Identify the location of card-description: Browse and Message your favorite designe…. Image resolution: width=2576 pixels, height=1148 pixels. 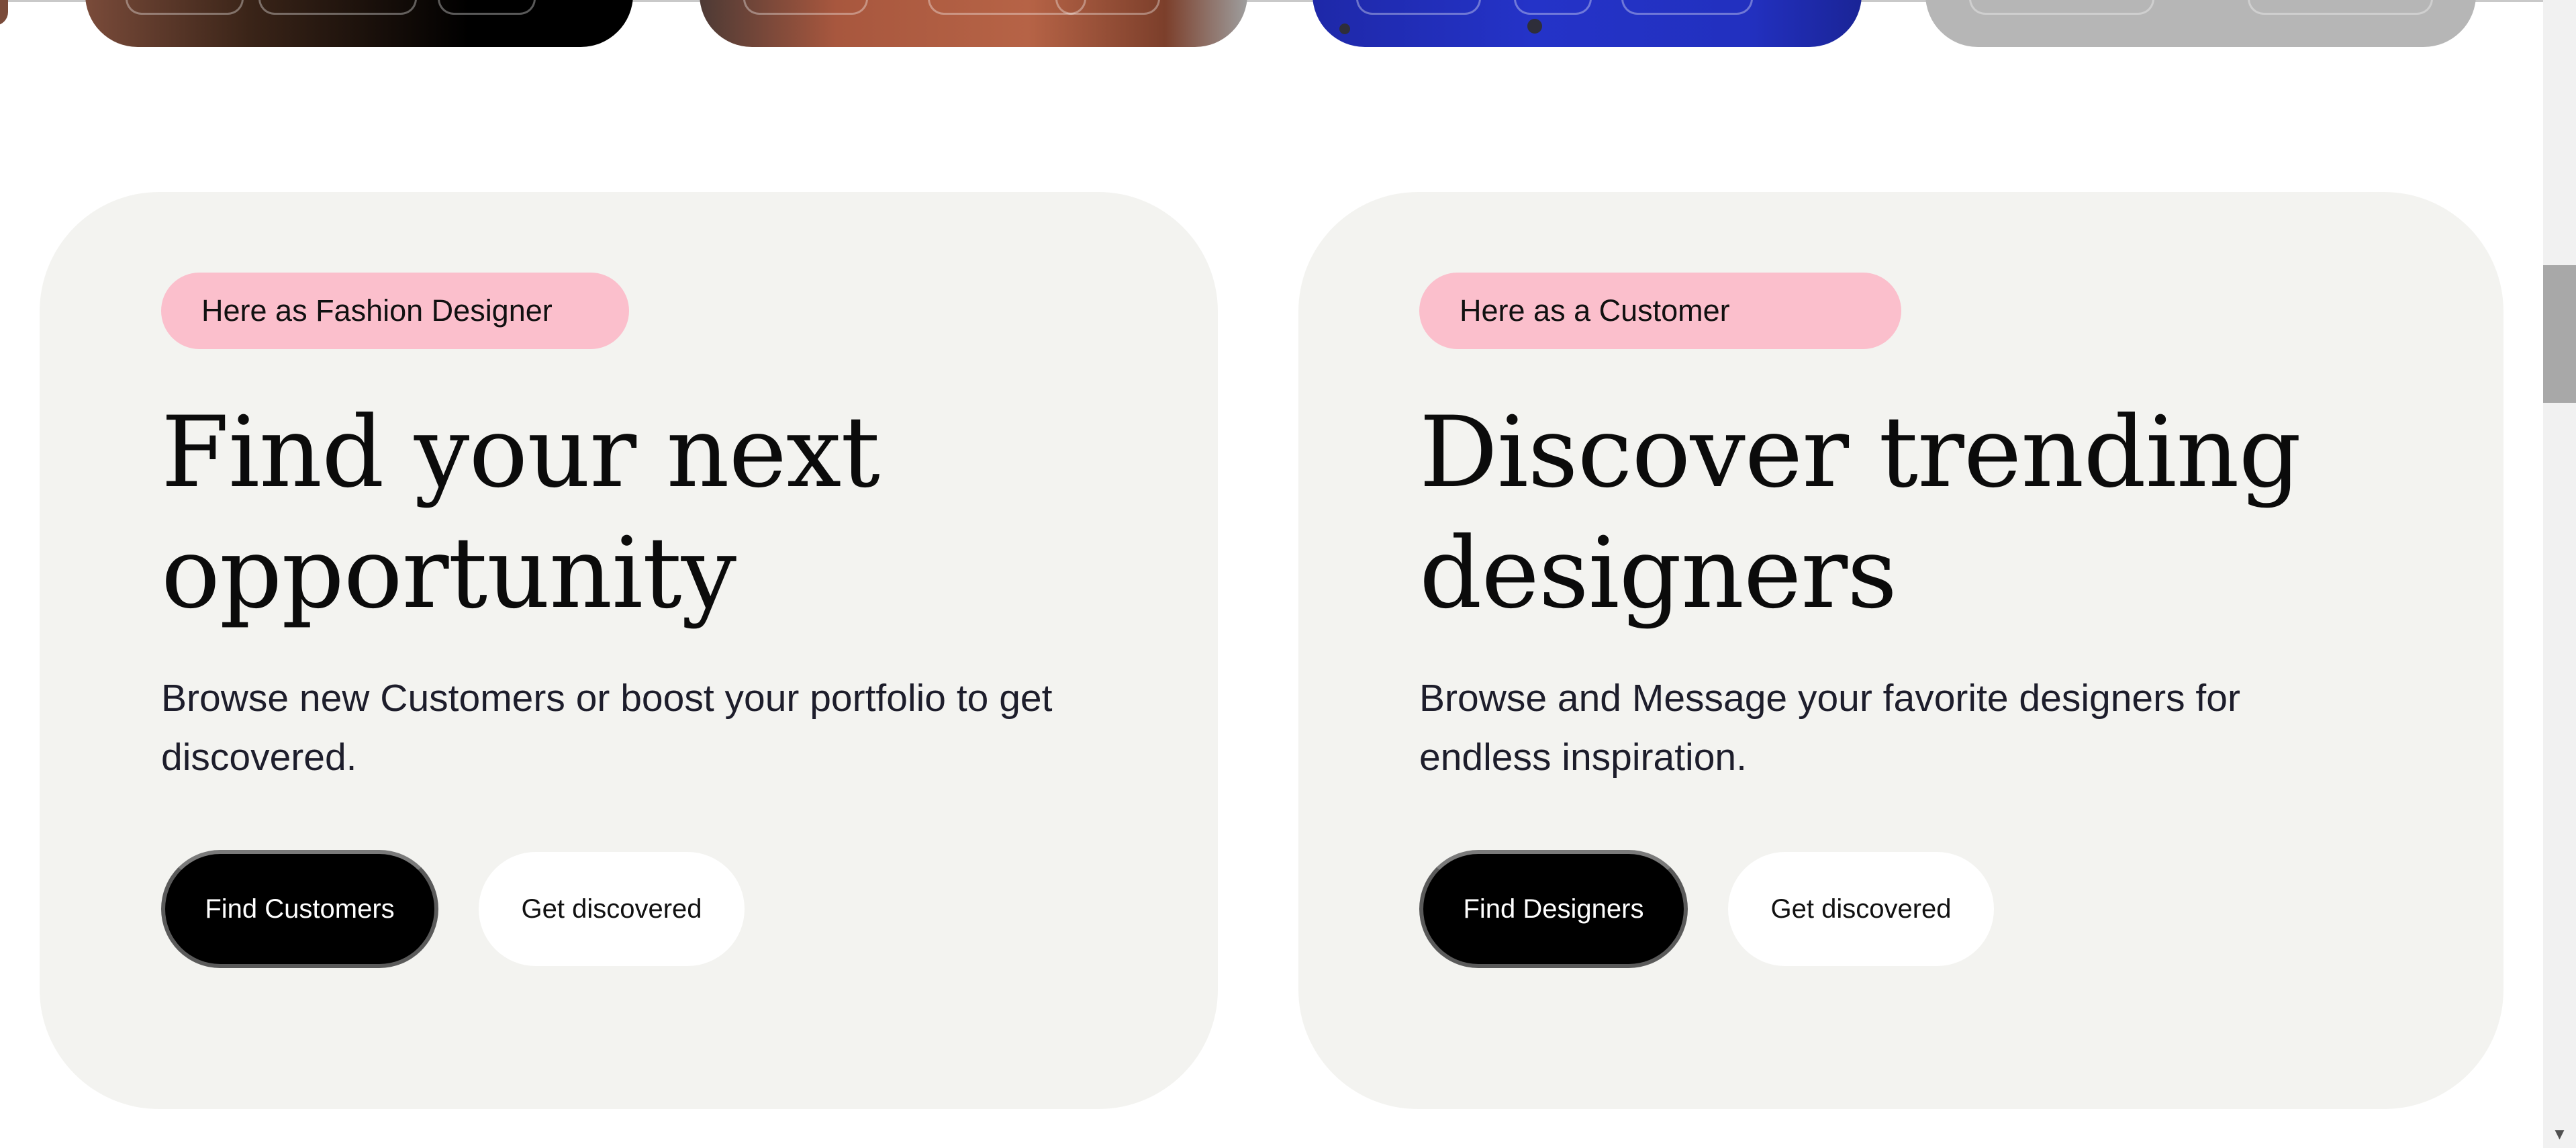
(1829, 728).